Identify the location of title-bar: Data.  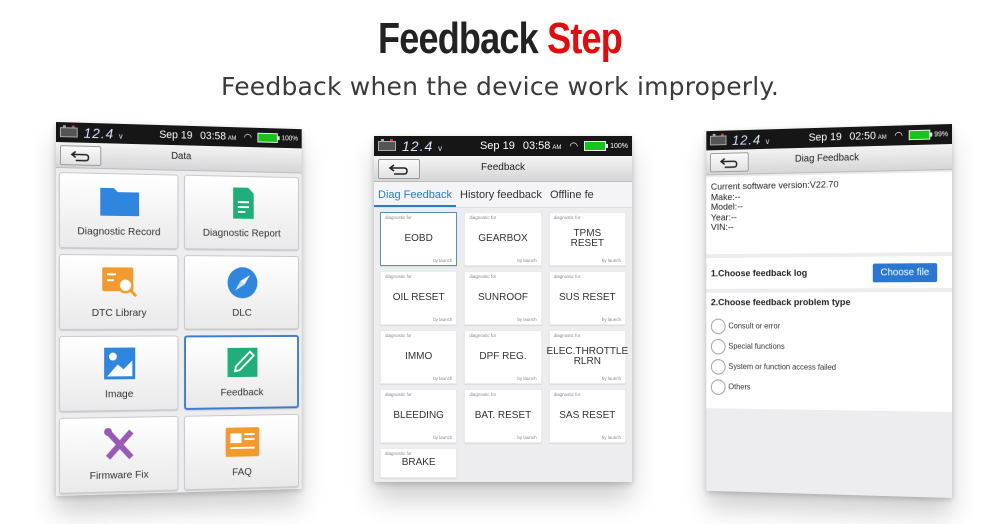
(179, 158).